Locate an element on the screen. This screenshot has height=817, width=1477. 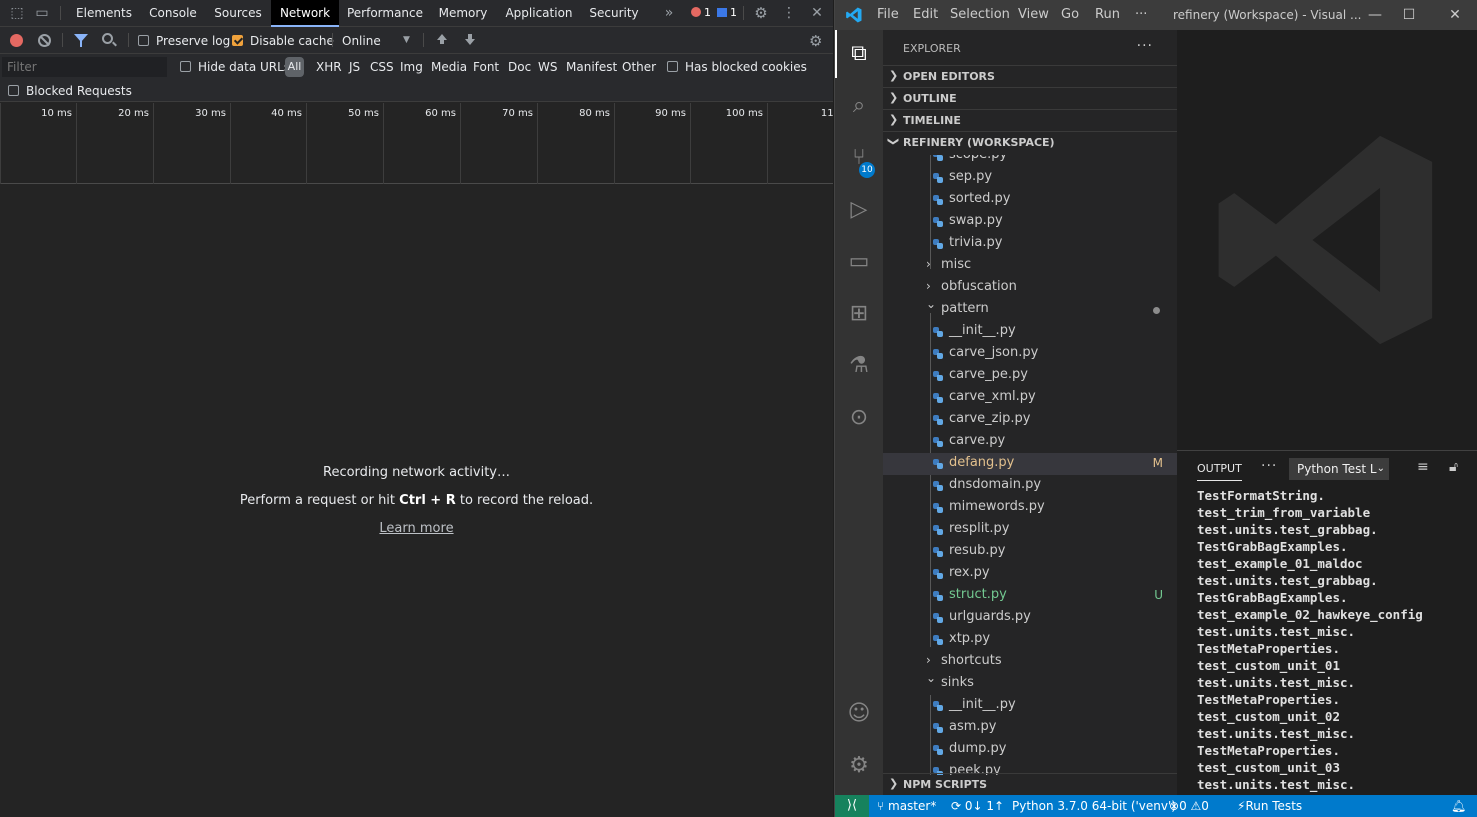
search-icon is located at coordinates (107, 38).